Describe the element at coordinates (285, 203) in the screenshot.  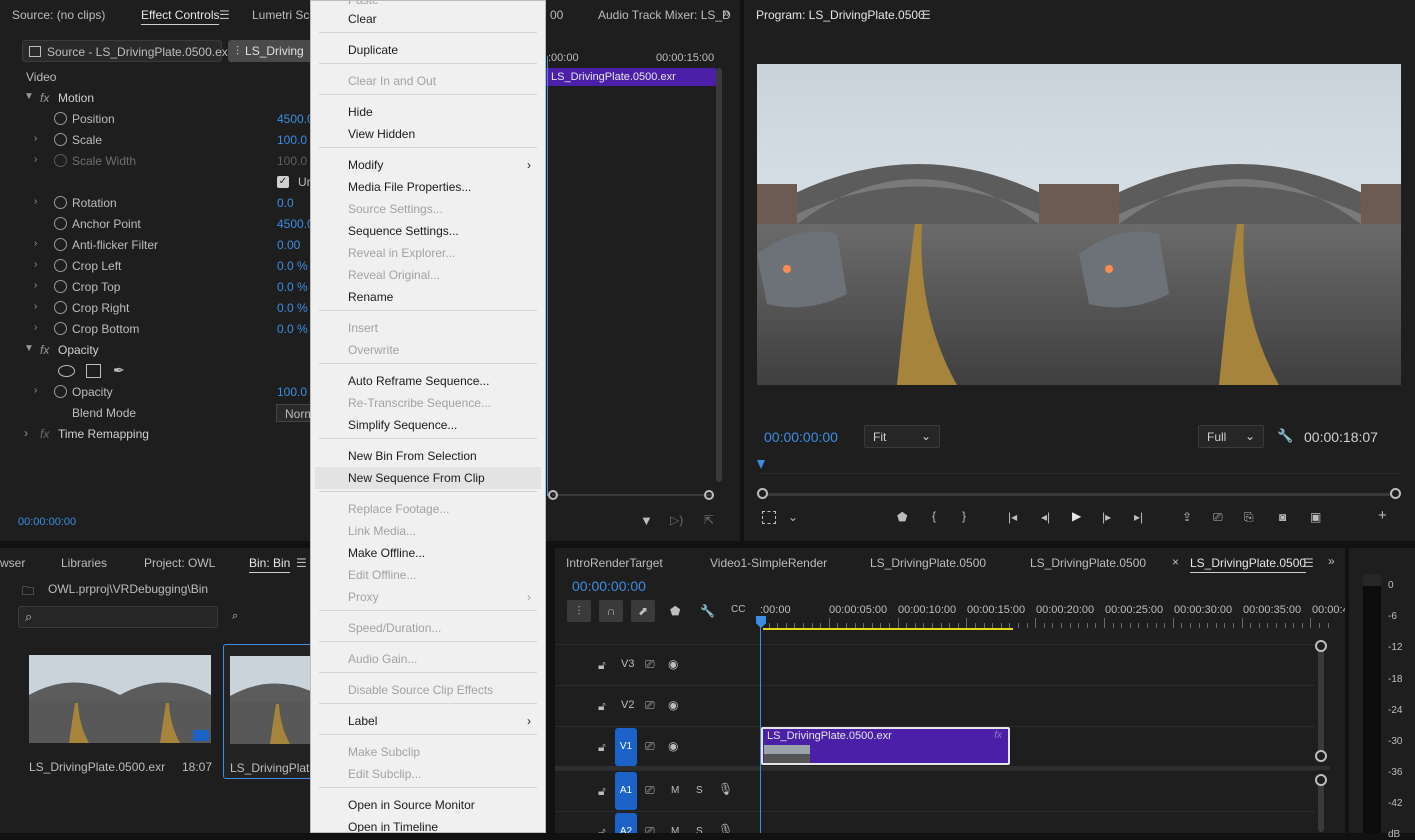
I see `property-value: 0.0` at that location.